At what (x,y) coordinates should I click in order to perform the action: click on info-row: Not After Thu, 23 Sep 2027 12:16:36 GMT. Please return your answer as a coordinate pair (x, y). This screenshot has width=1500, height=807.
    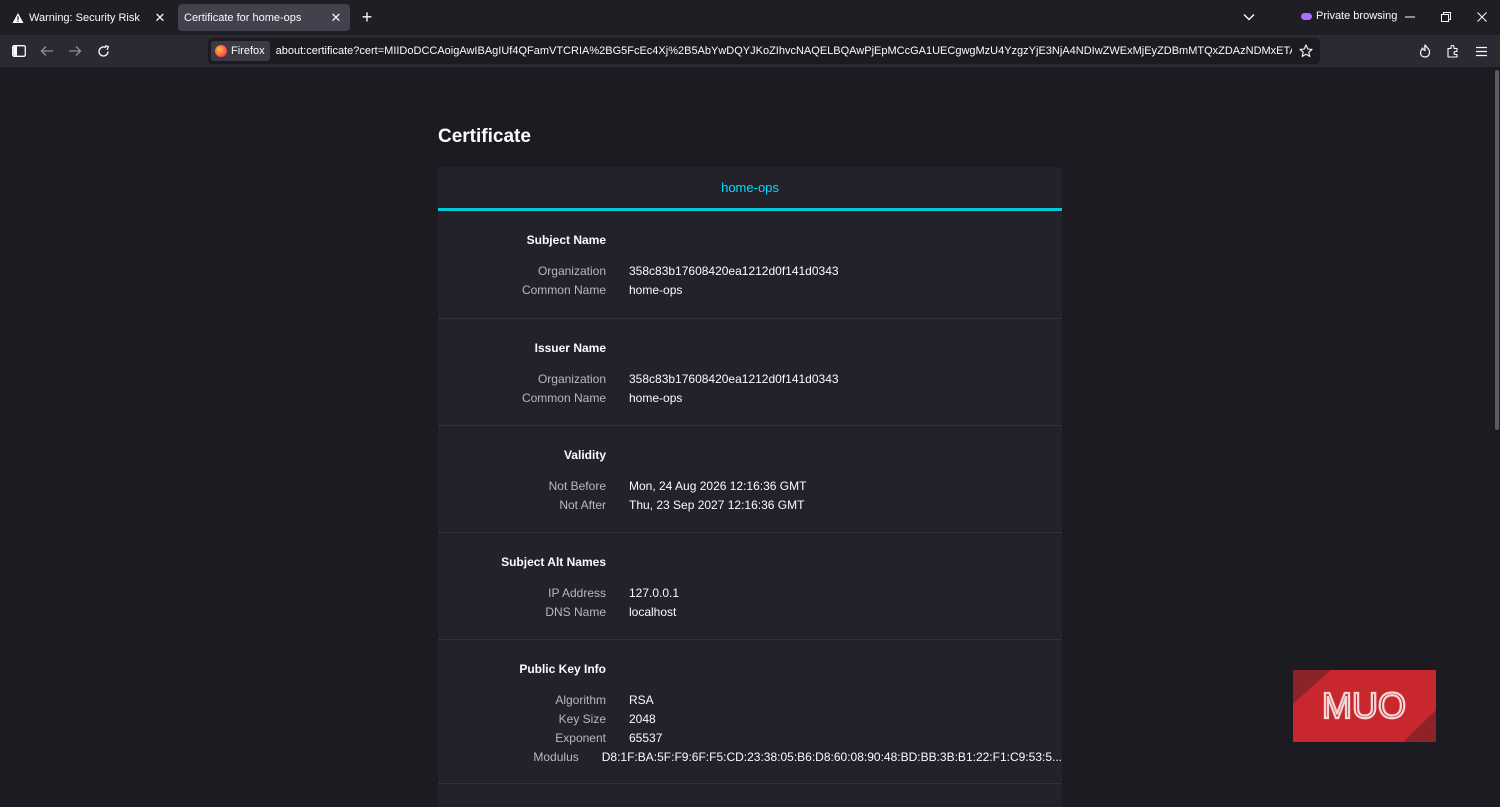
    Looking at the image, I should click on (750, 504).